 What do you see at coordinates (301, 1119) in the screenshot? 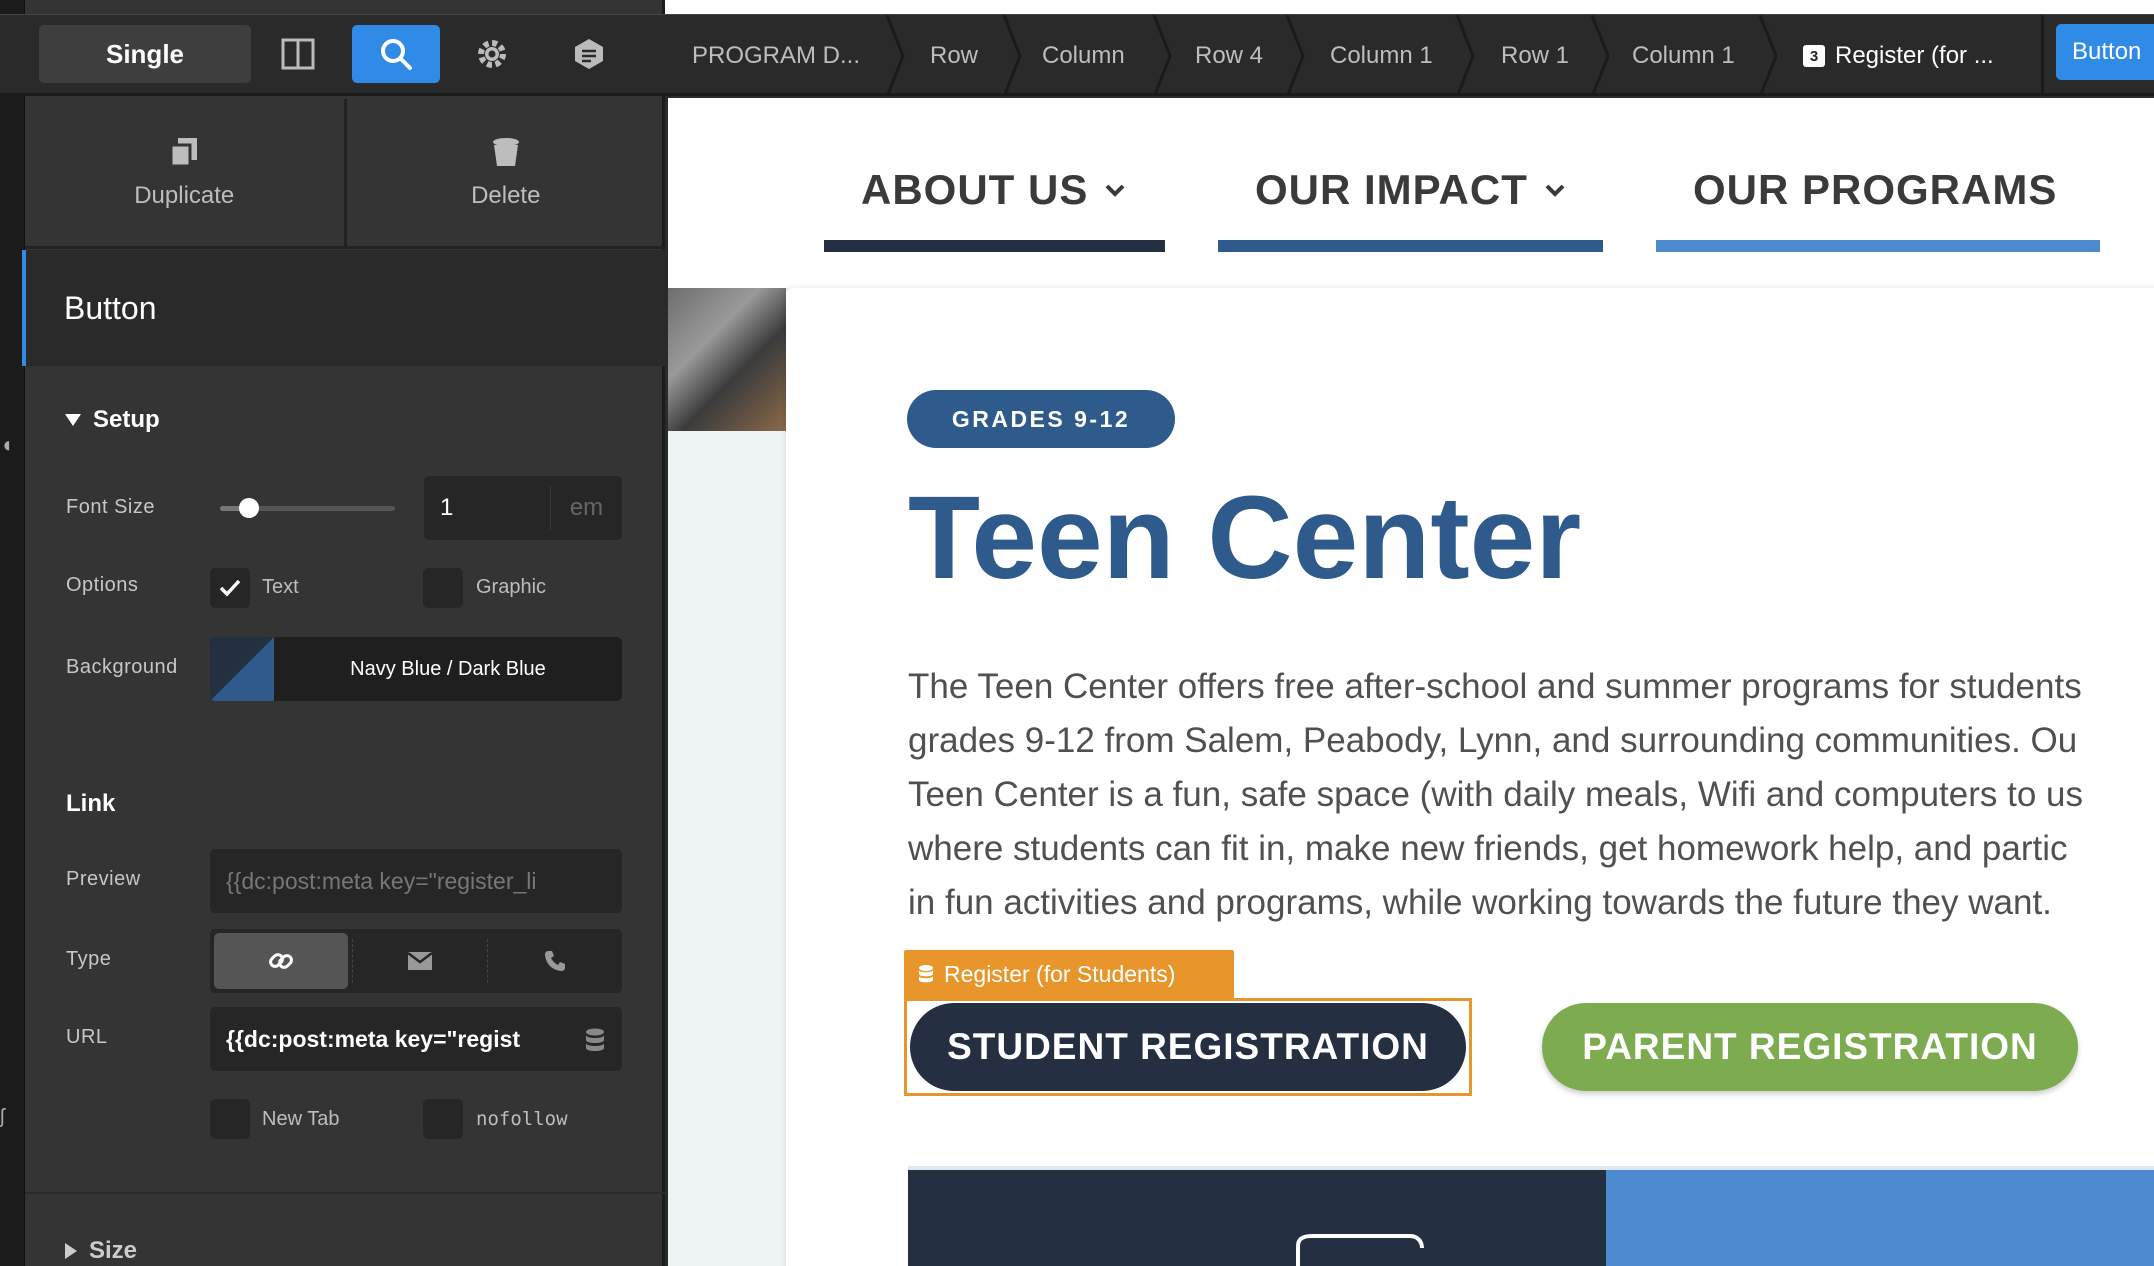
I see `new-tab-label: New Tab` at bounding box center [301, 1119].